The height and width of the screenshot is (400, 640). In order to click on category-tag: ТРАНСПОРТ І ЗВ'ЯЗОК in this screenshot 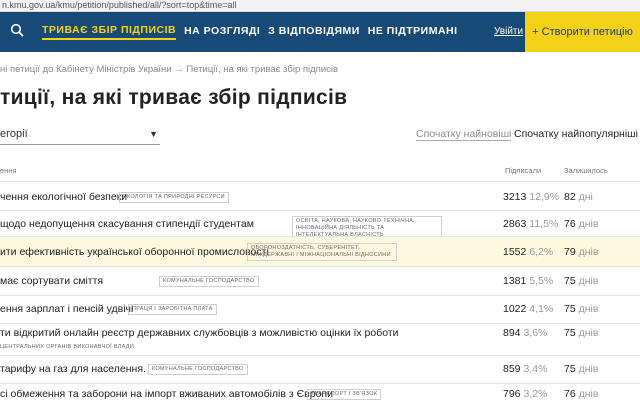, I will do `click(344, 394)`.